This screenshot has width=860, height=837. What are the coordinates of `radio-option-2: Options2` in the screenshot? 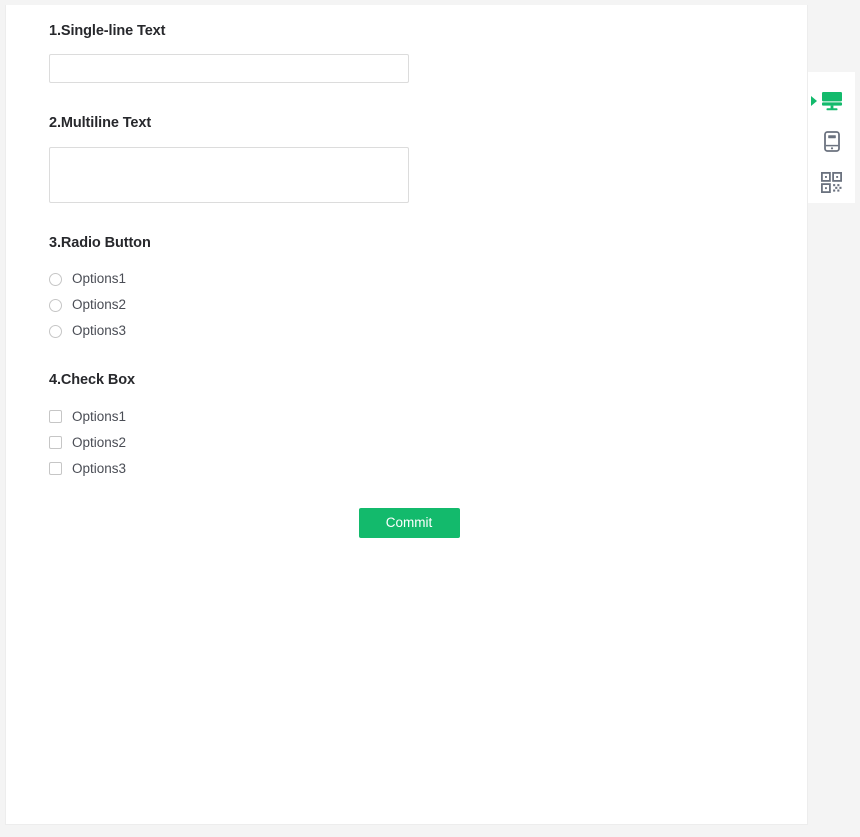 It's located at (428, 305).